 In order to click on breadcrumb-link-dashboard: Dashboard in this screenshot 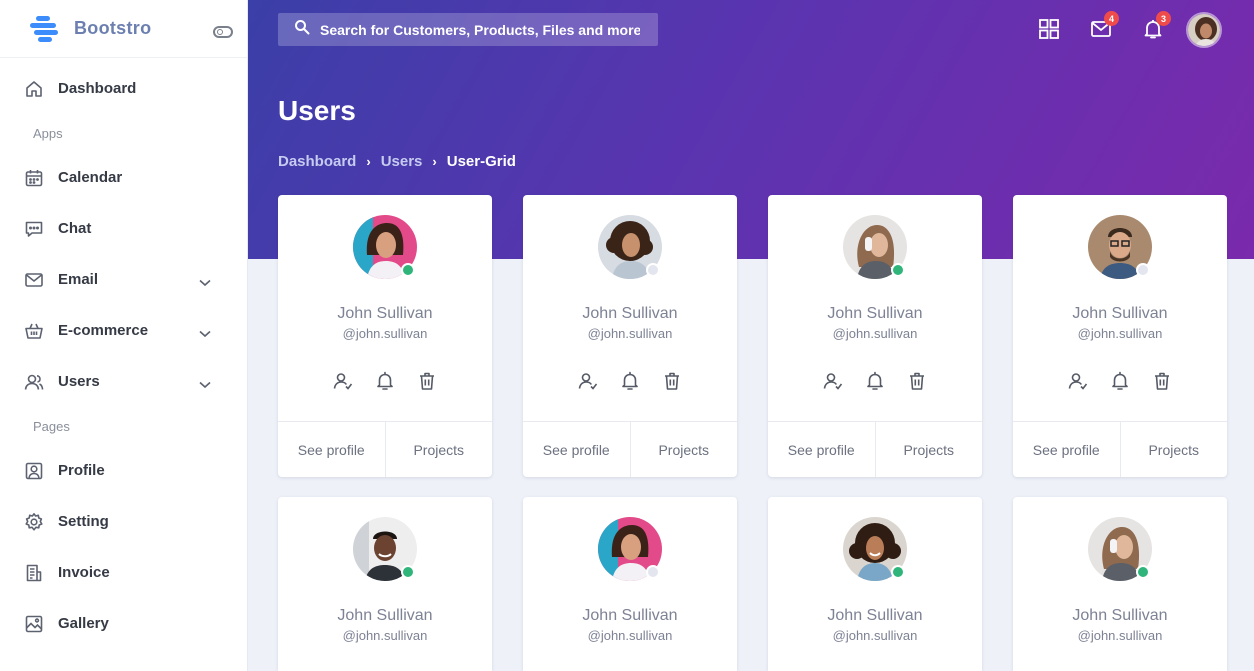, I will do `click(317, 161)`.